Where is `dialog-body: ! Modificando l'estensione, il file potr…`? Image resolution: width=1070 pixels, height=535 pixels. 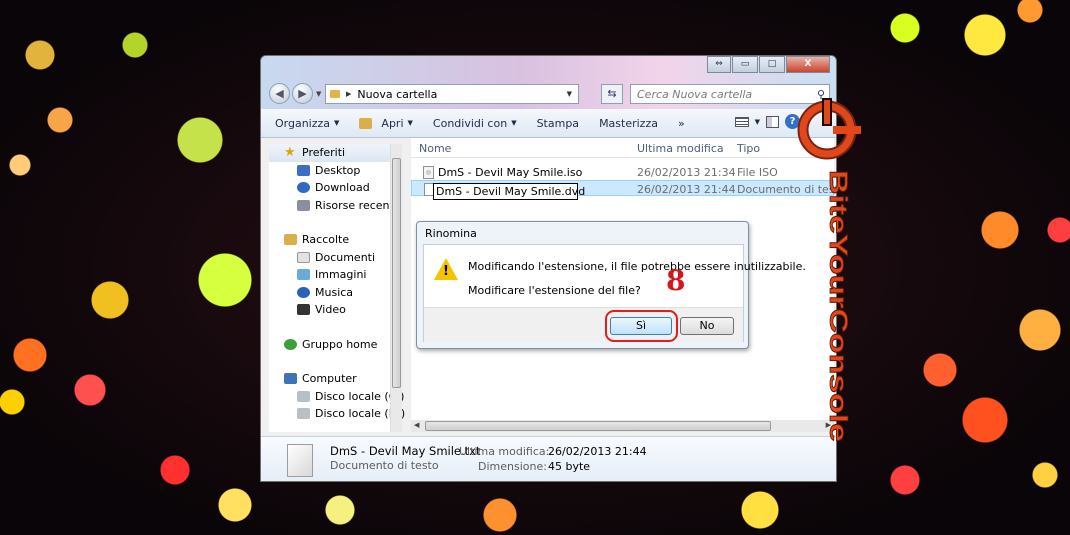
dialog-body: ! Modificando l'estensione, il file potr… is located at coordinates (614, 293).